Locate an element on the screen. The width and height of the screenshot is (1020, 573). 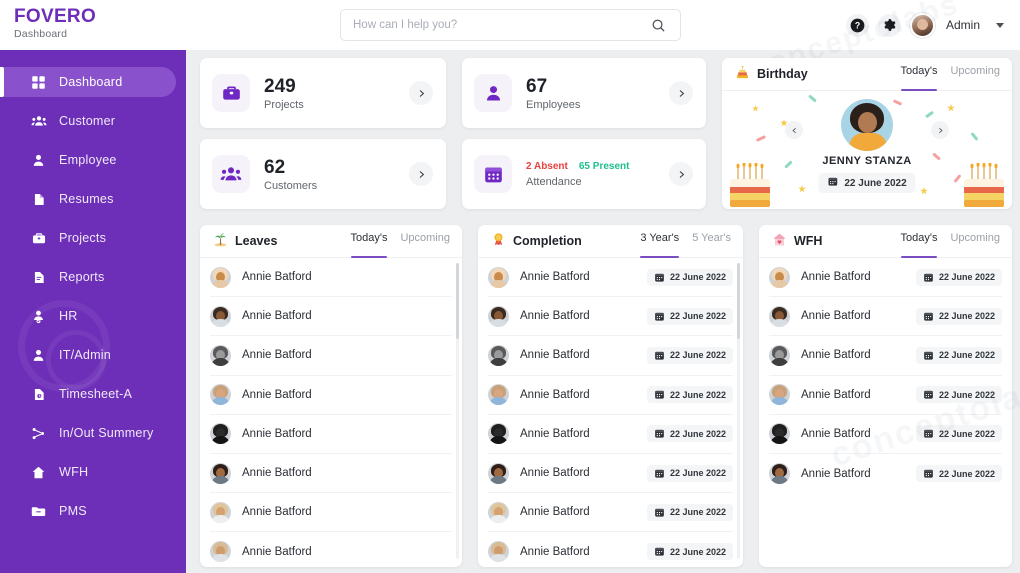
sidebar-item-pms: PMS is located at coordinates (88, 511).